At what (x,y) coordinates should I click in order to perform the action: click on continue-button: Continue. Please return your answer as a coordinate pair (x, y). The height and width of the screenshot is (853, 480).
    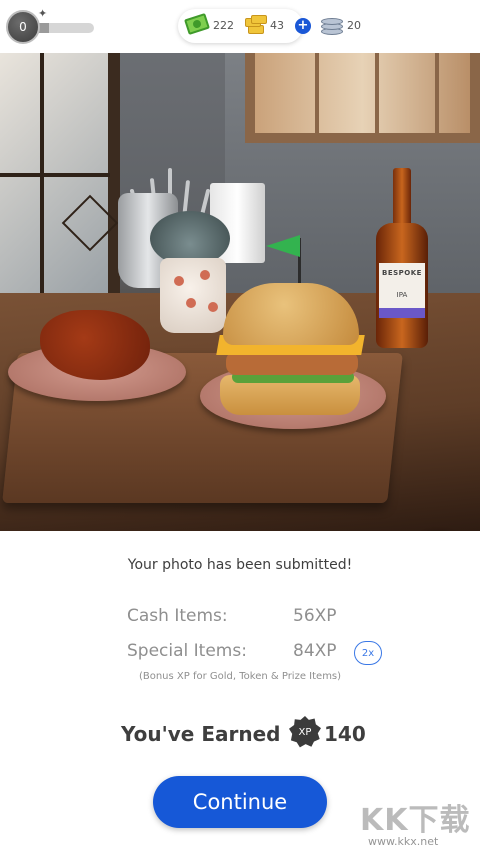
    Looking at the image, I should click on (240, 802).